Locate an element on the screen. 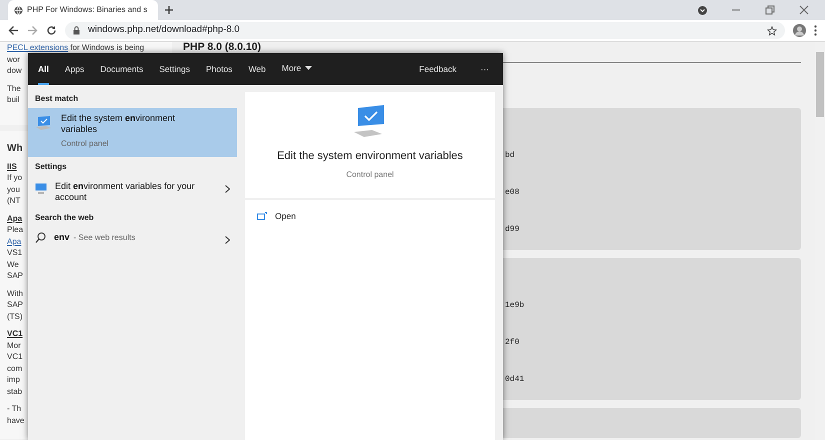 Image resolution: width=825 pixels, height=440 pixels. open-action: Open is located at coordinates (370, 216).